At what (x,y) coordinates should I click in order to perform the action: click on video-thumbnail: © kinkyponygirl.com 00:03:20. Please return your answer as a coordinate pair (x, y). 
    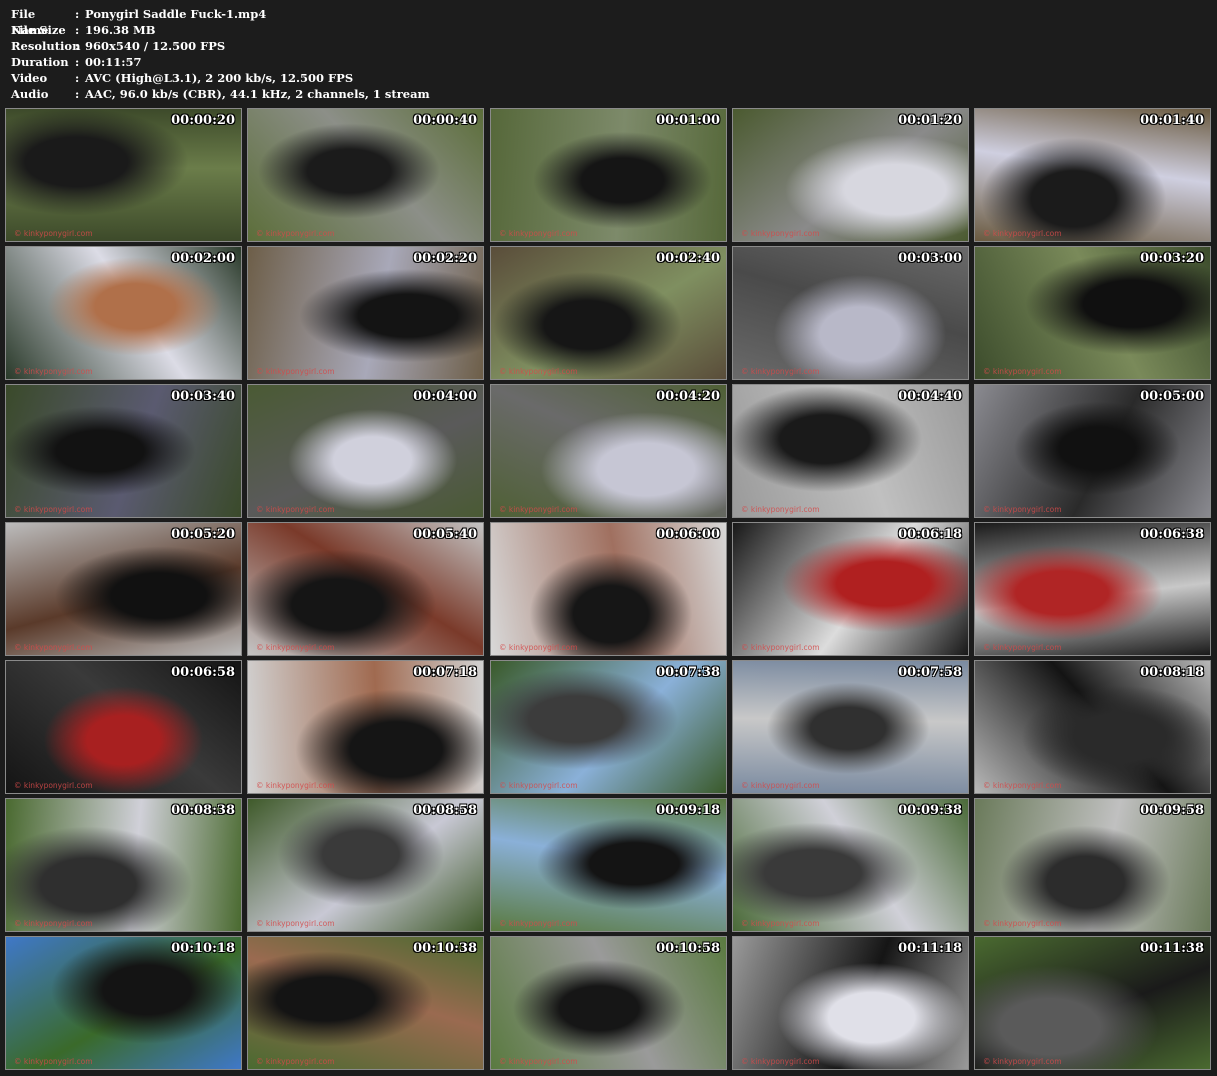
    Looking at the image, I should click on (1092, 313).